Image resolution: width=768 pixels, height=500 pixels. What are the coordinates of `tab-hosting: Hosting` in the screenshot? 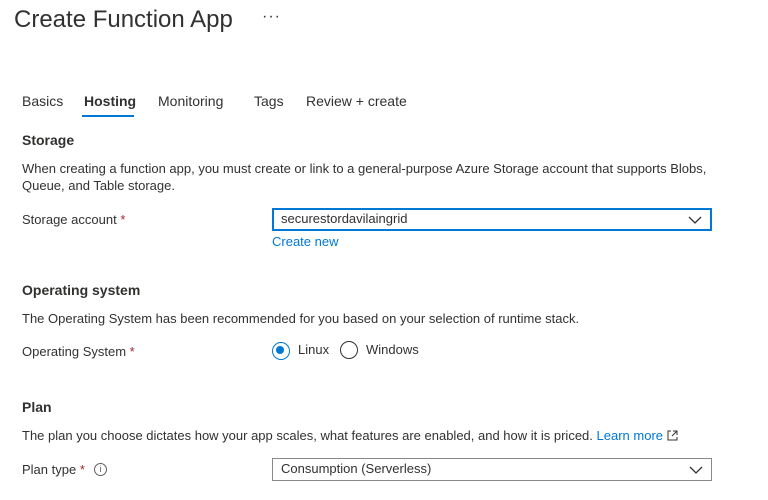 It's located at (110, 101).